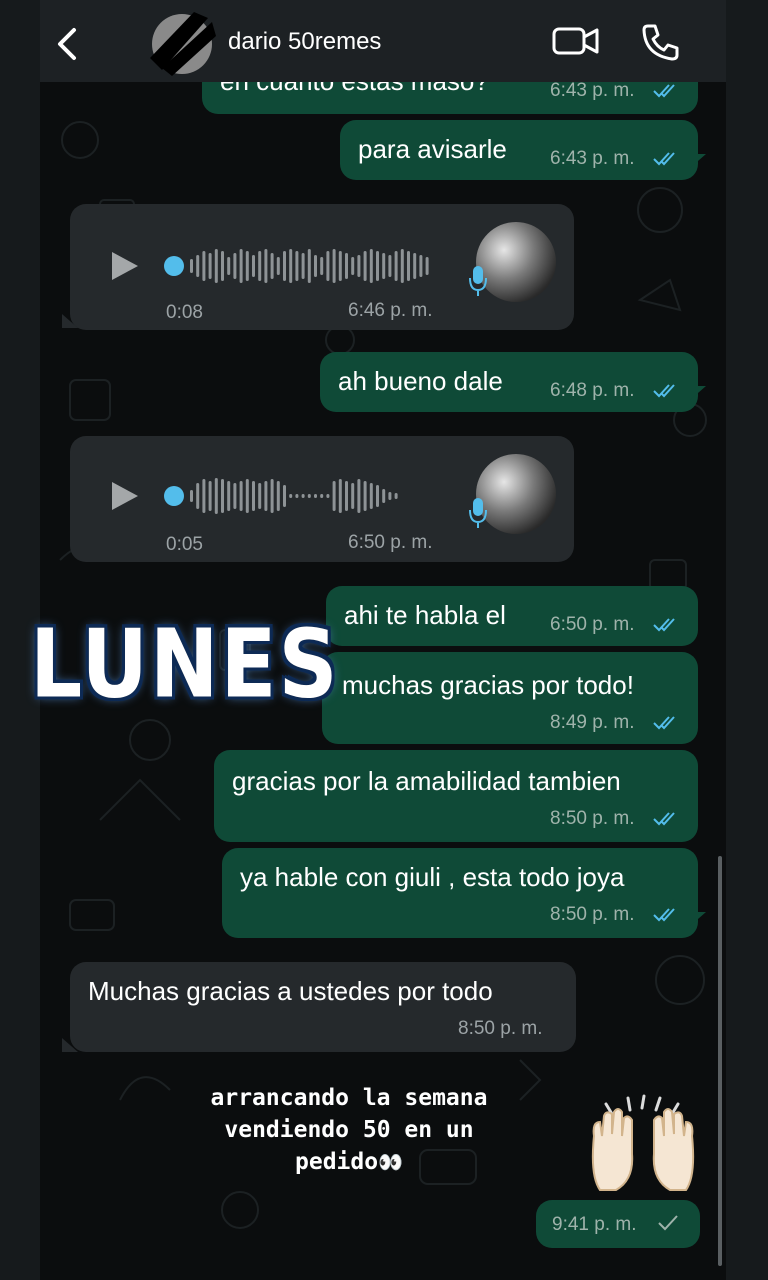 This screenshot has width=768, height=1280. I want to click on scrollbar, so click(720, 1061).